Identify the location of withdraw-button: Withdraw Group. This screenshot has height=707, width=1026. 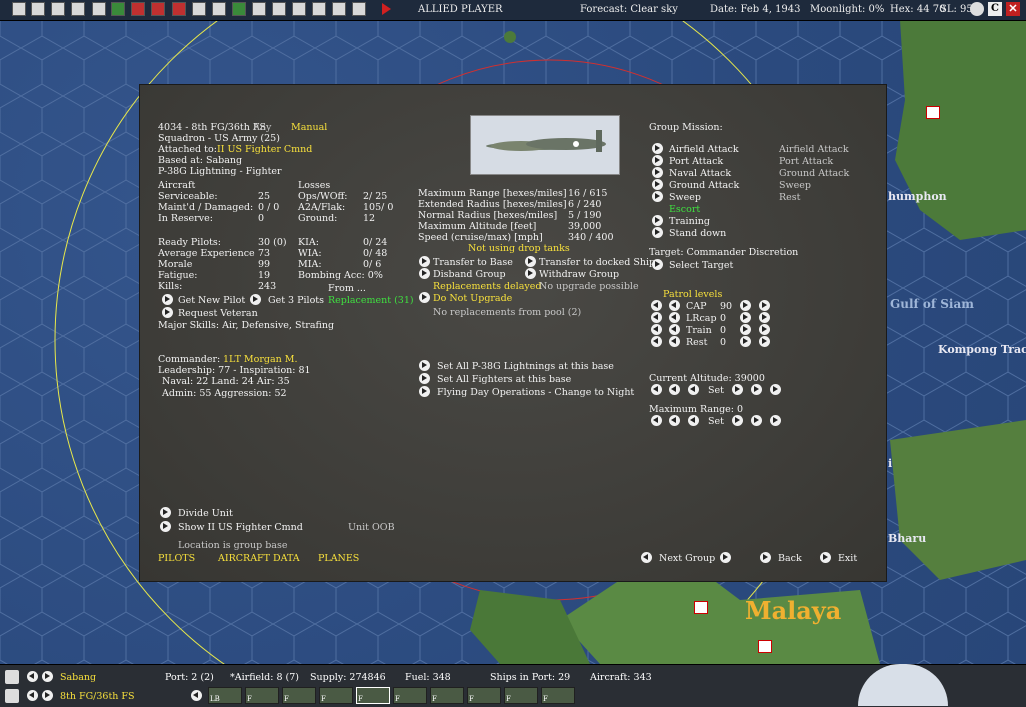
(579, 274).